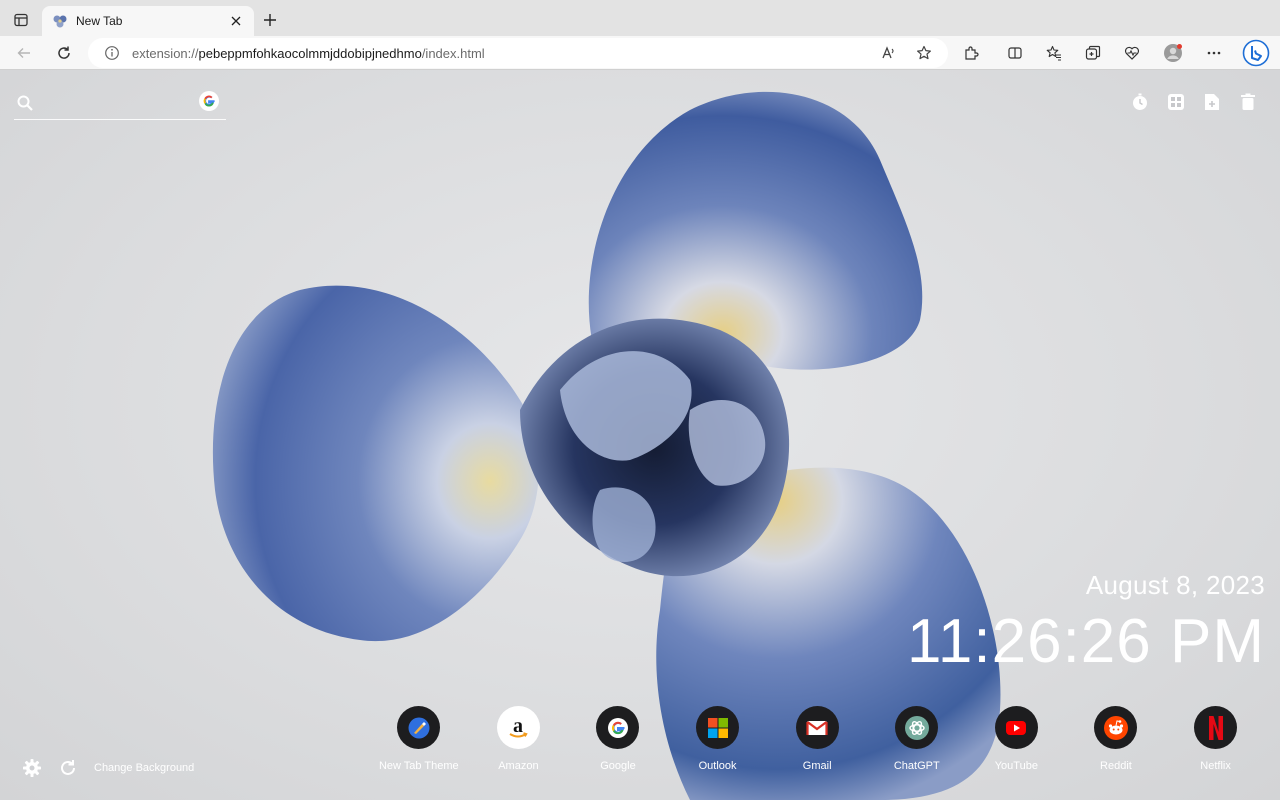 The image size is (1280, 800). I want to click on back-arrow-icon, so click(24, 53).